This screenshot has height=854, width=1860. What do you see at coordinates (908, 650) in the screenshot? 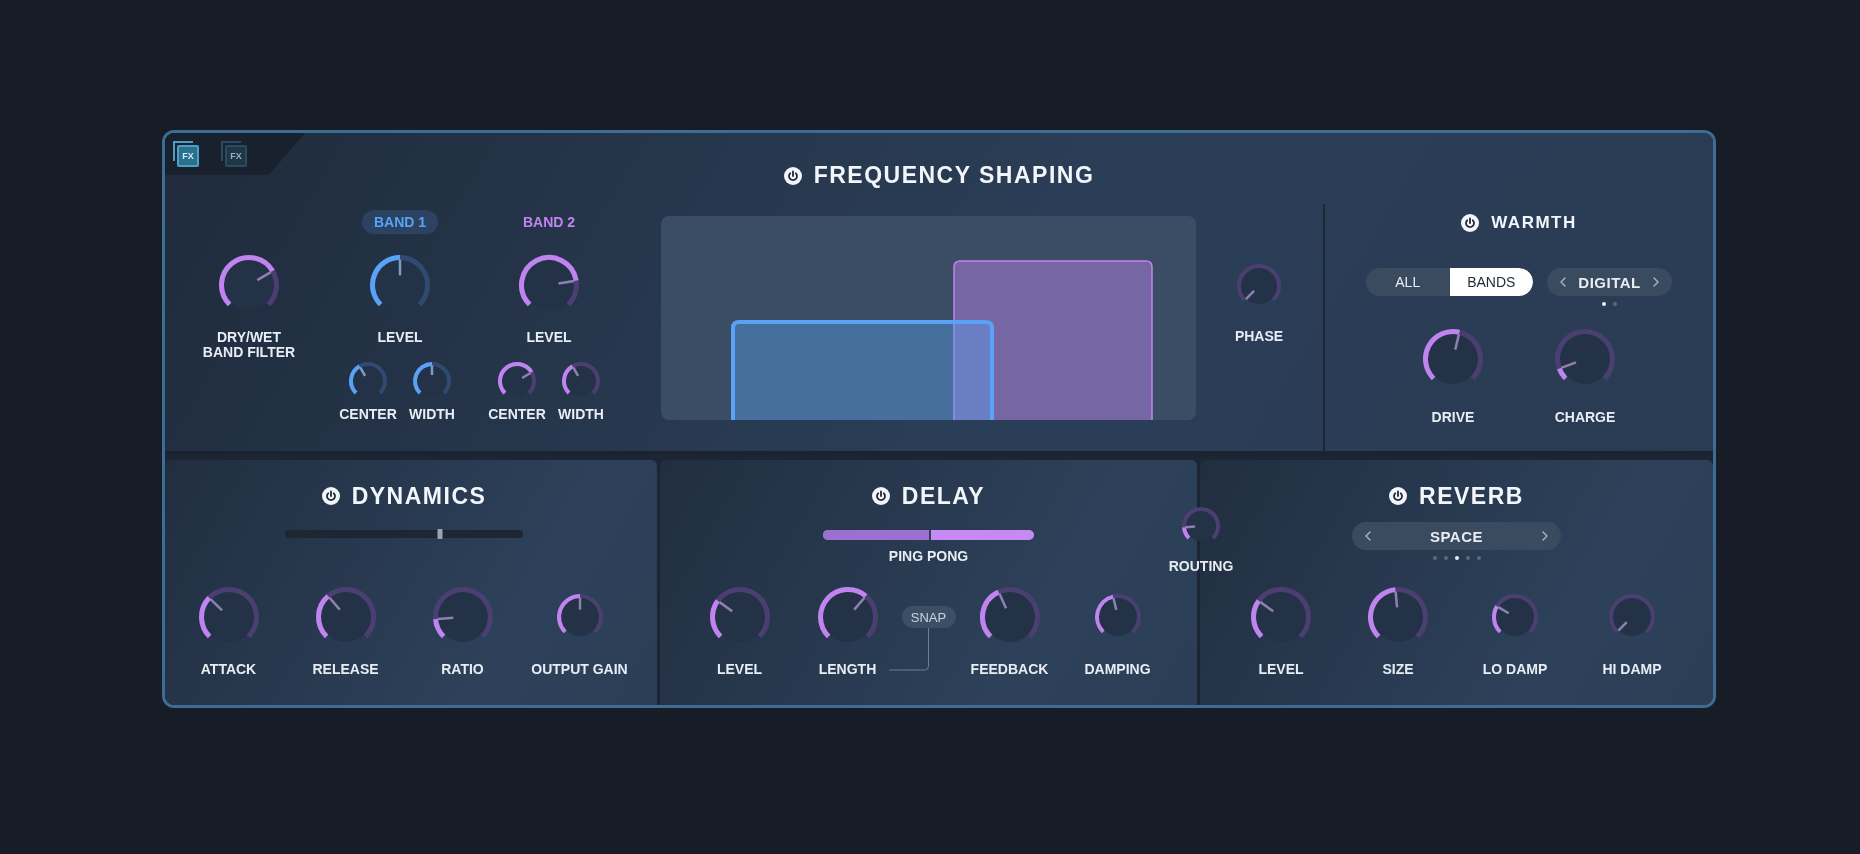
I see `connector-line` at bounding box center [908, 650].